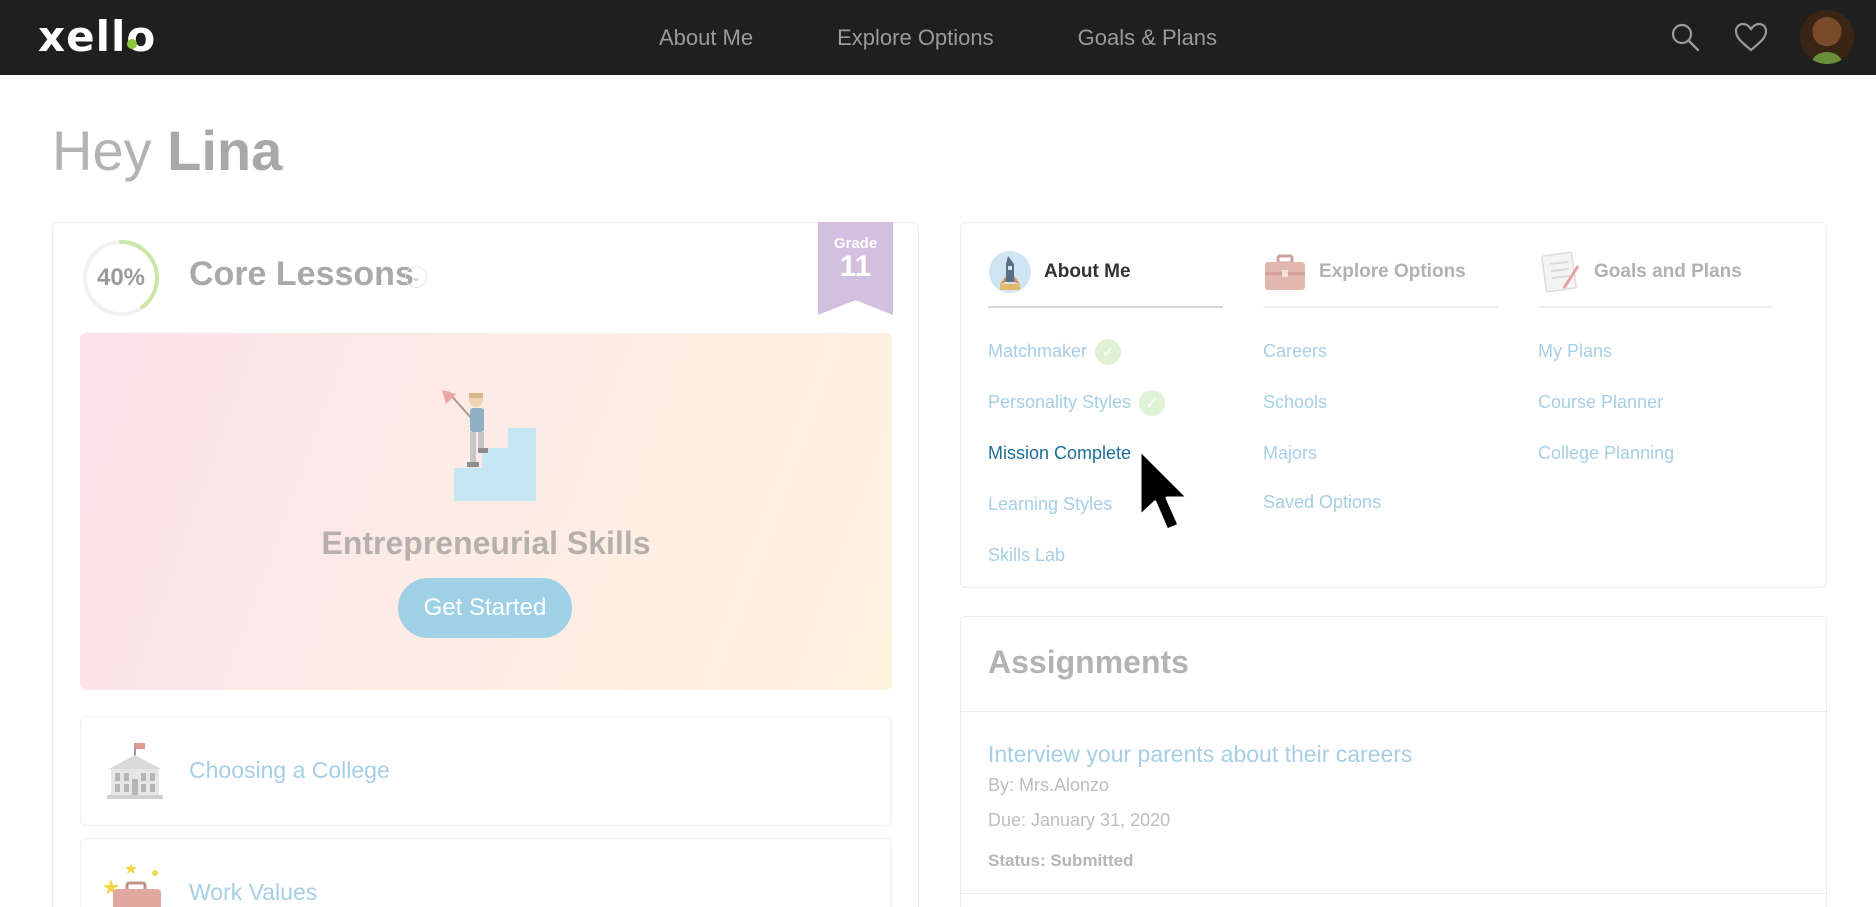  I want to click on menu-item-label: Personality Styles, so click(1060, 402).